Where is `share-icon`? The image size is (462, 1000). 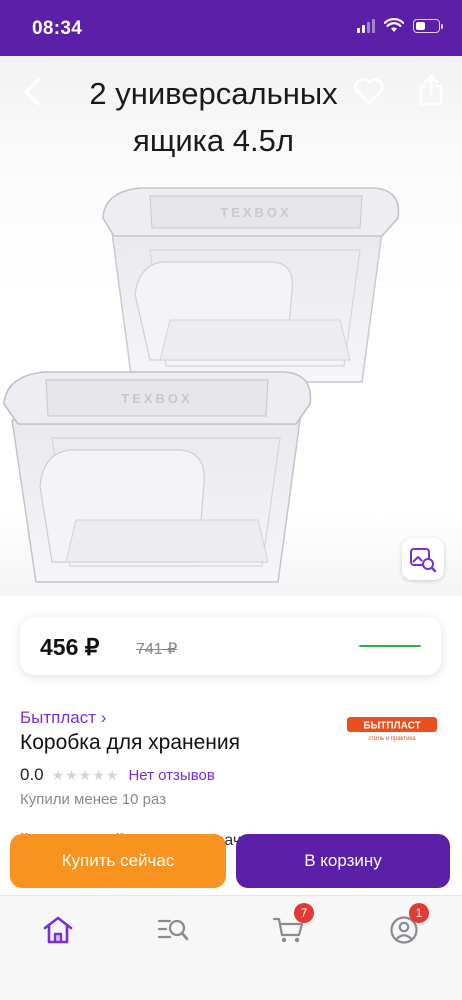
share-icon is located at coordinates (431, 90).